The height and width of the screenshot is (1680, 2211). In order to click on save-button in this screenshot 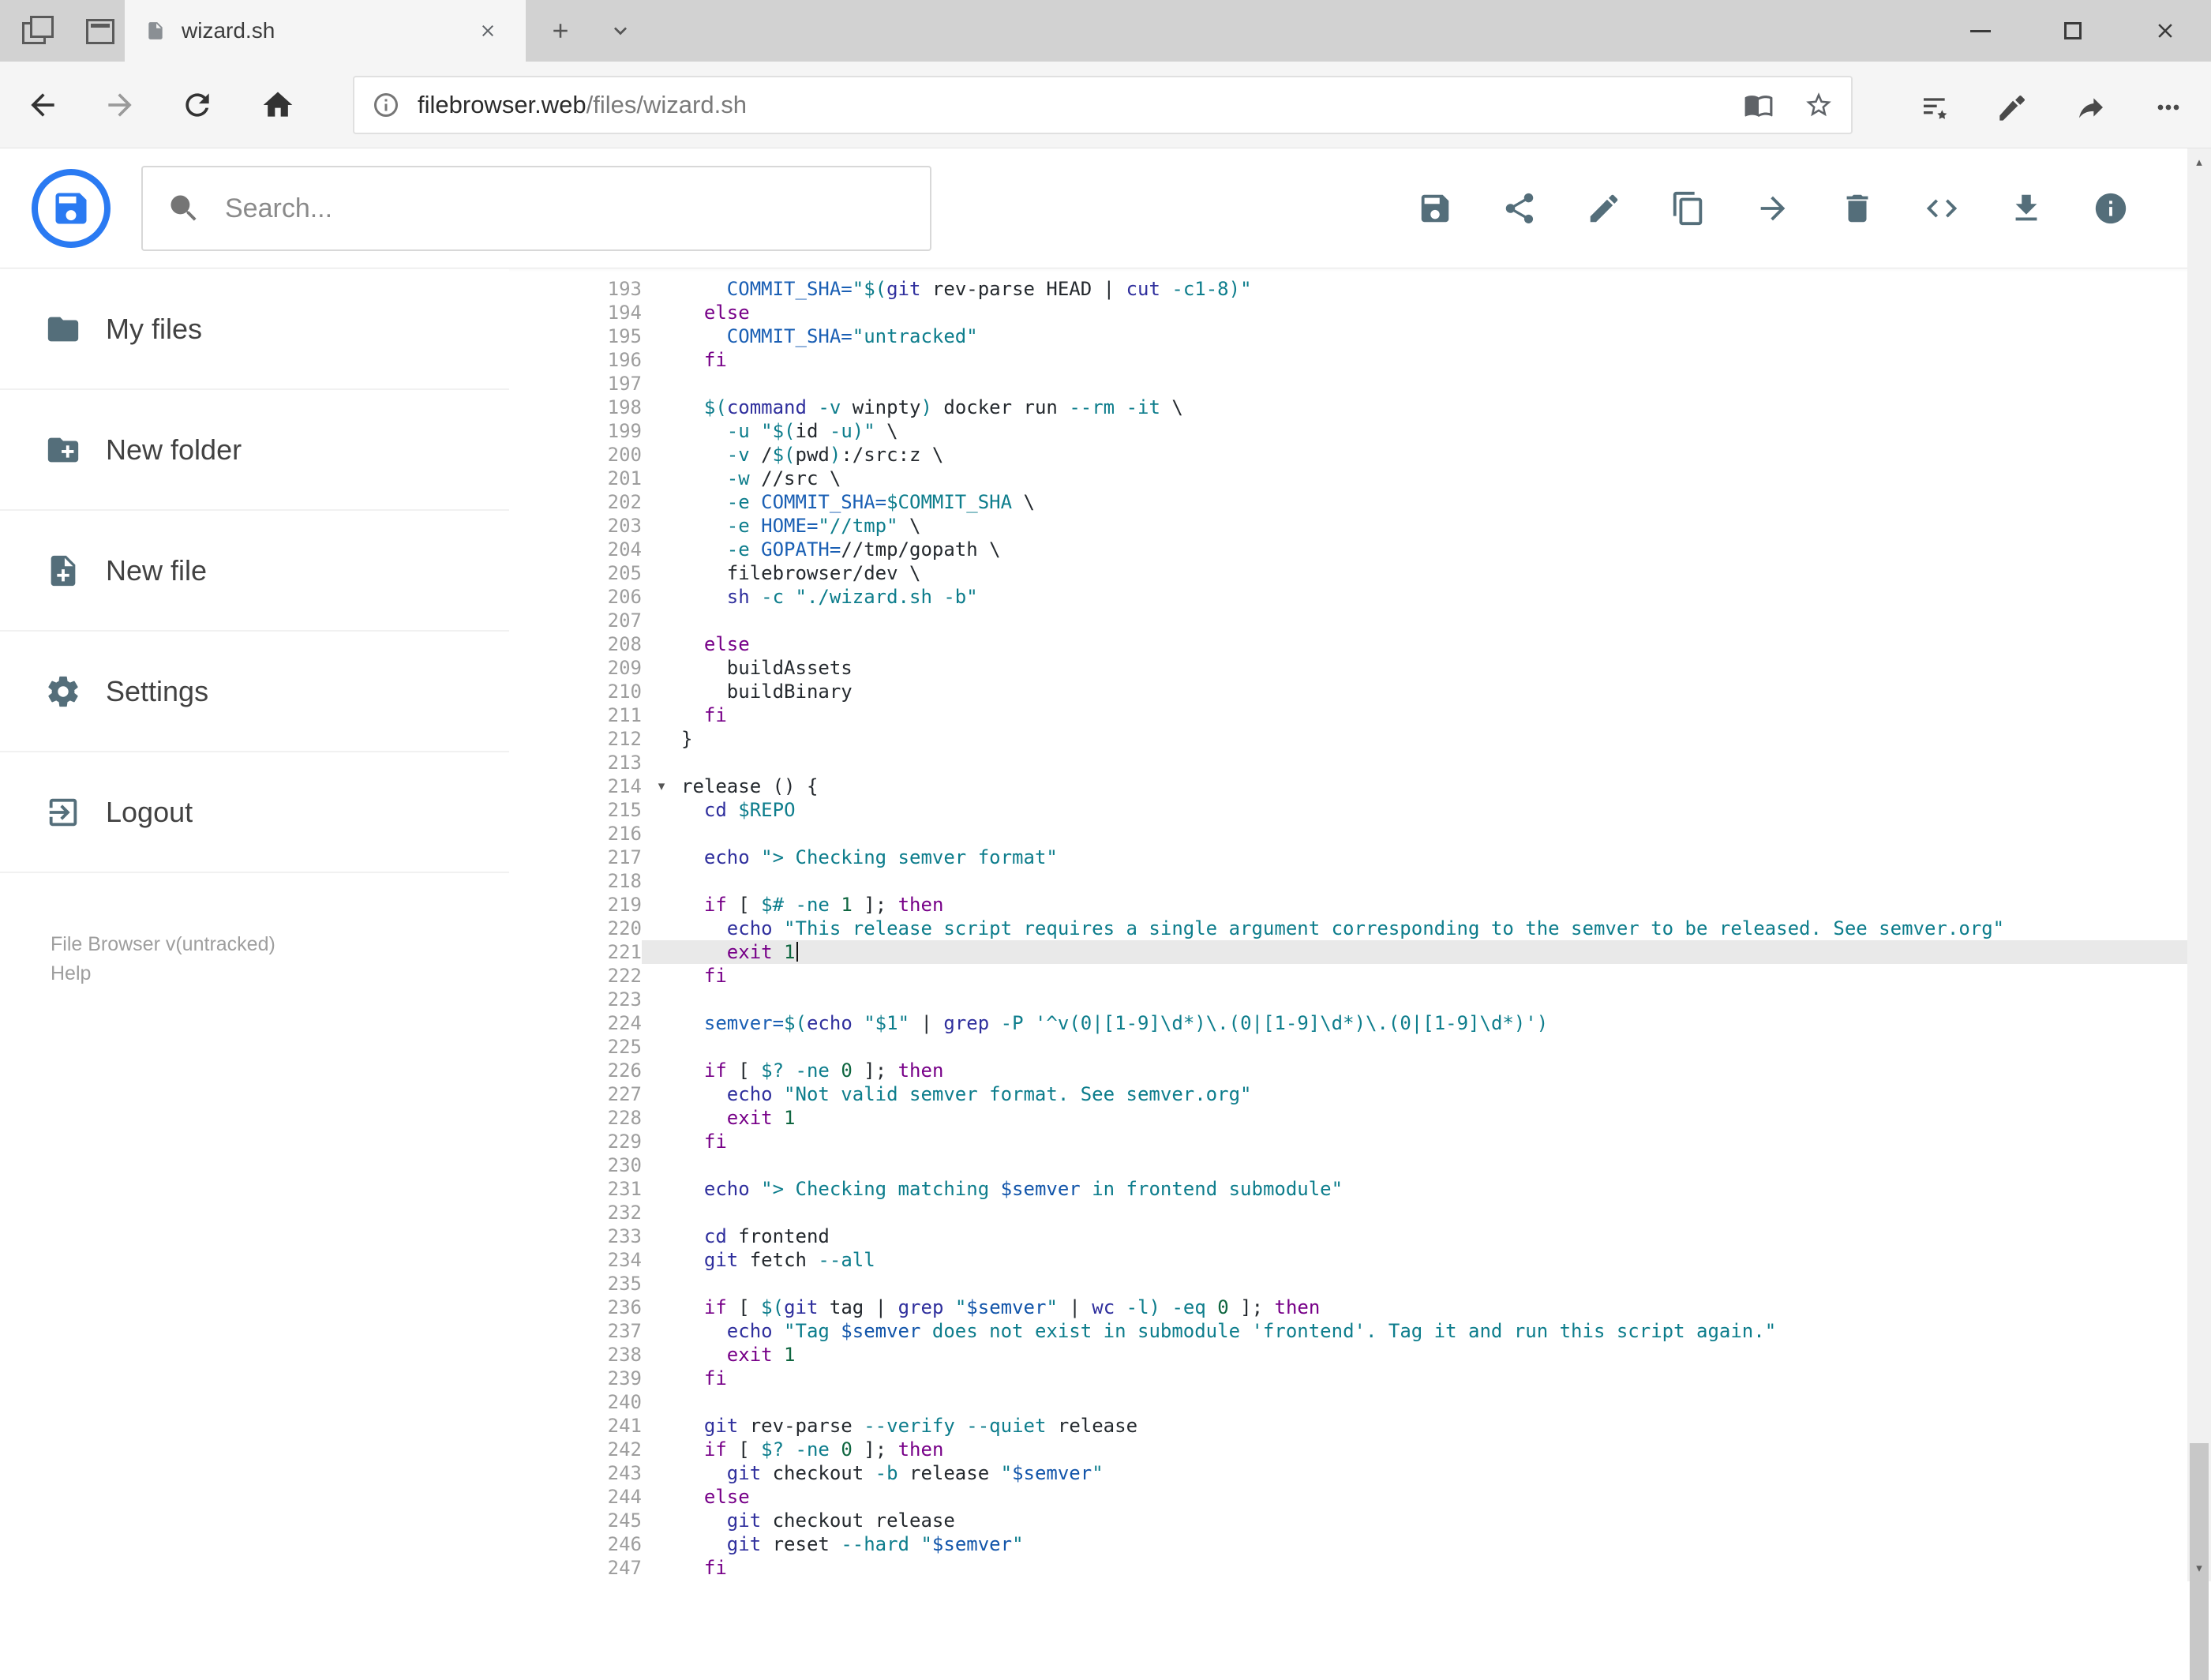, I will do `click(1434, 208)`.